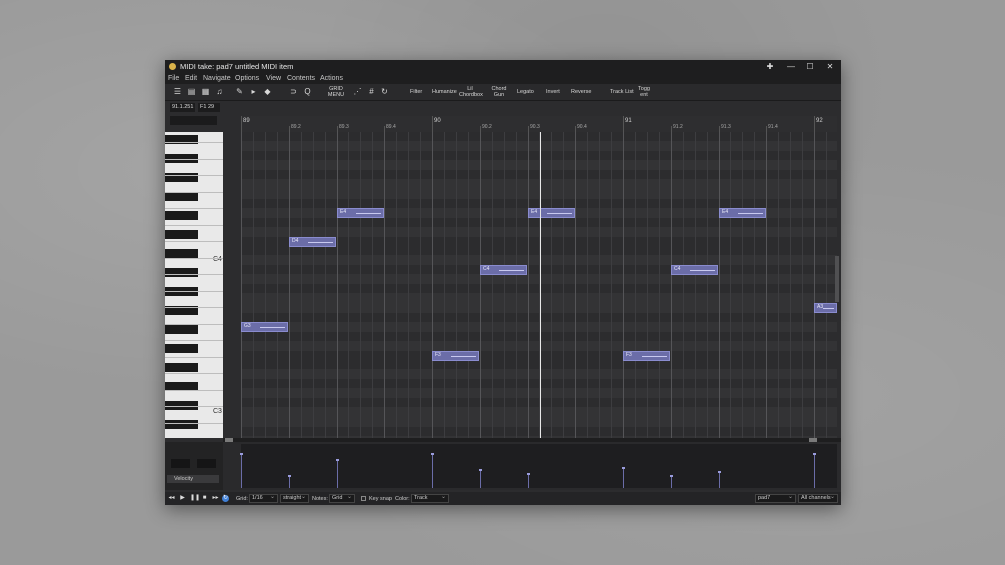 The image size is (1005, 565). I want to click on magnet-icon: ⊃, so click(293, 91).